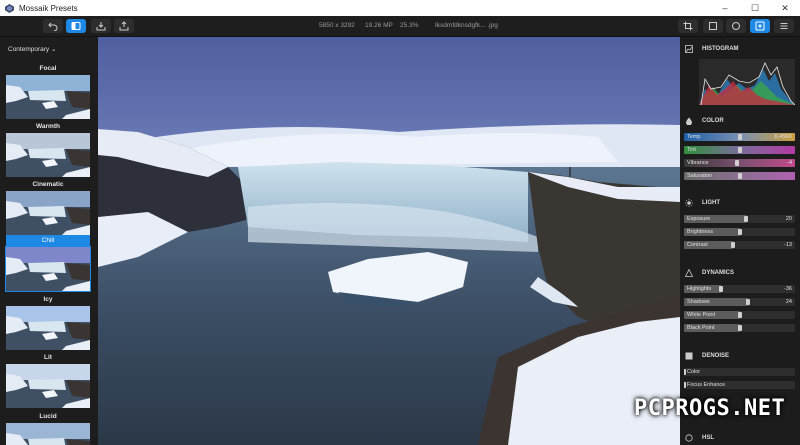 The height and width of the screenshot is (445, 800). I want to click on compare-button, so click(76, 26).